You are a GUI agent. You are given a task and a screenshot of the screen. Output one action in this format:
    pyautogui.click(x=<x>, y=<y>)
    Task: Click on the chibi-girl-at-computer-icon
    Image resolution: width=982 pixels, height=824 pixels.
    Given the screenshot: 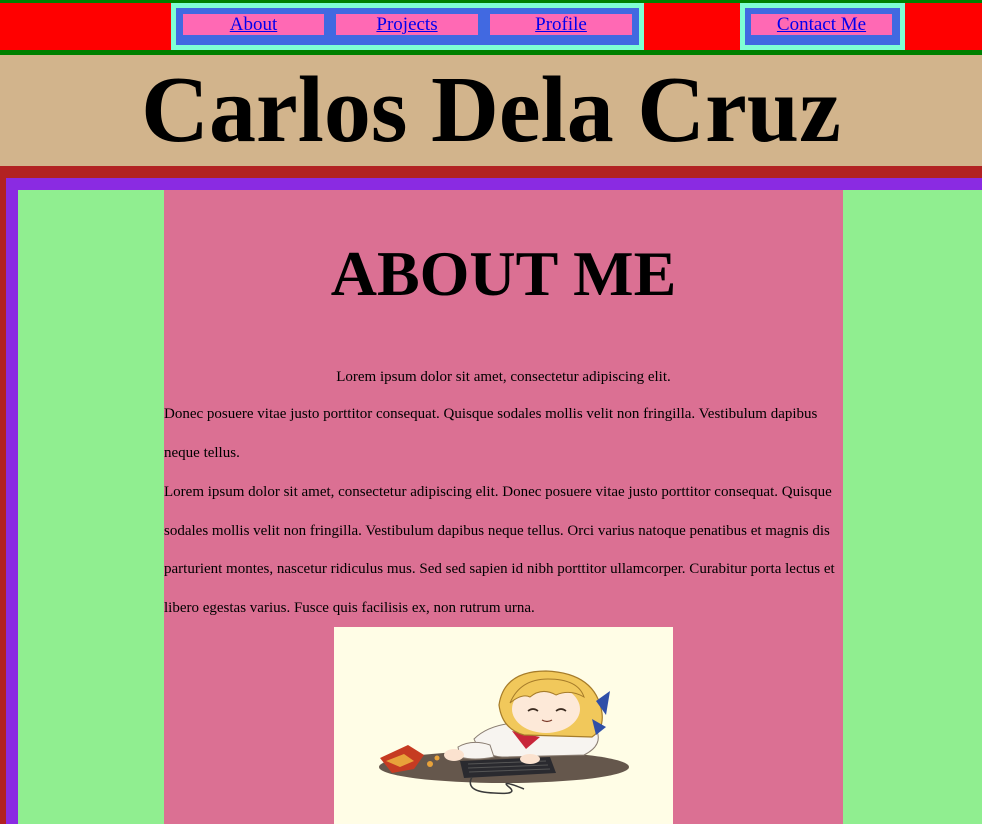 What is the action you would take?
    pyautogui.click(x=504, y=732)
    